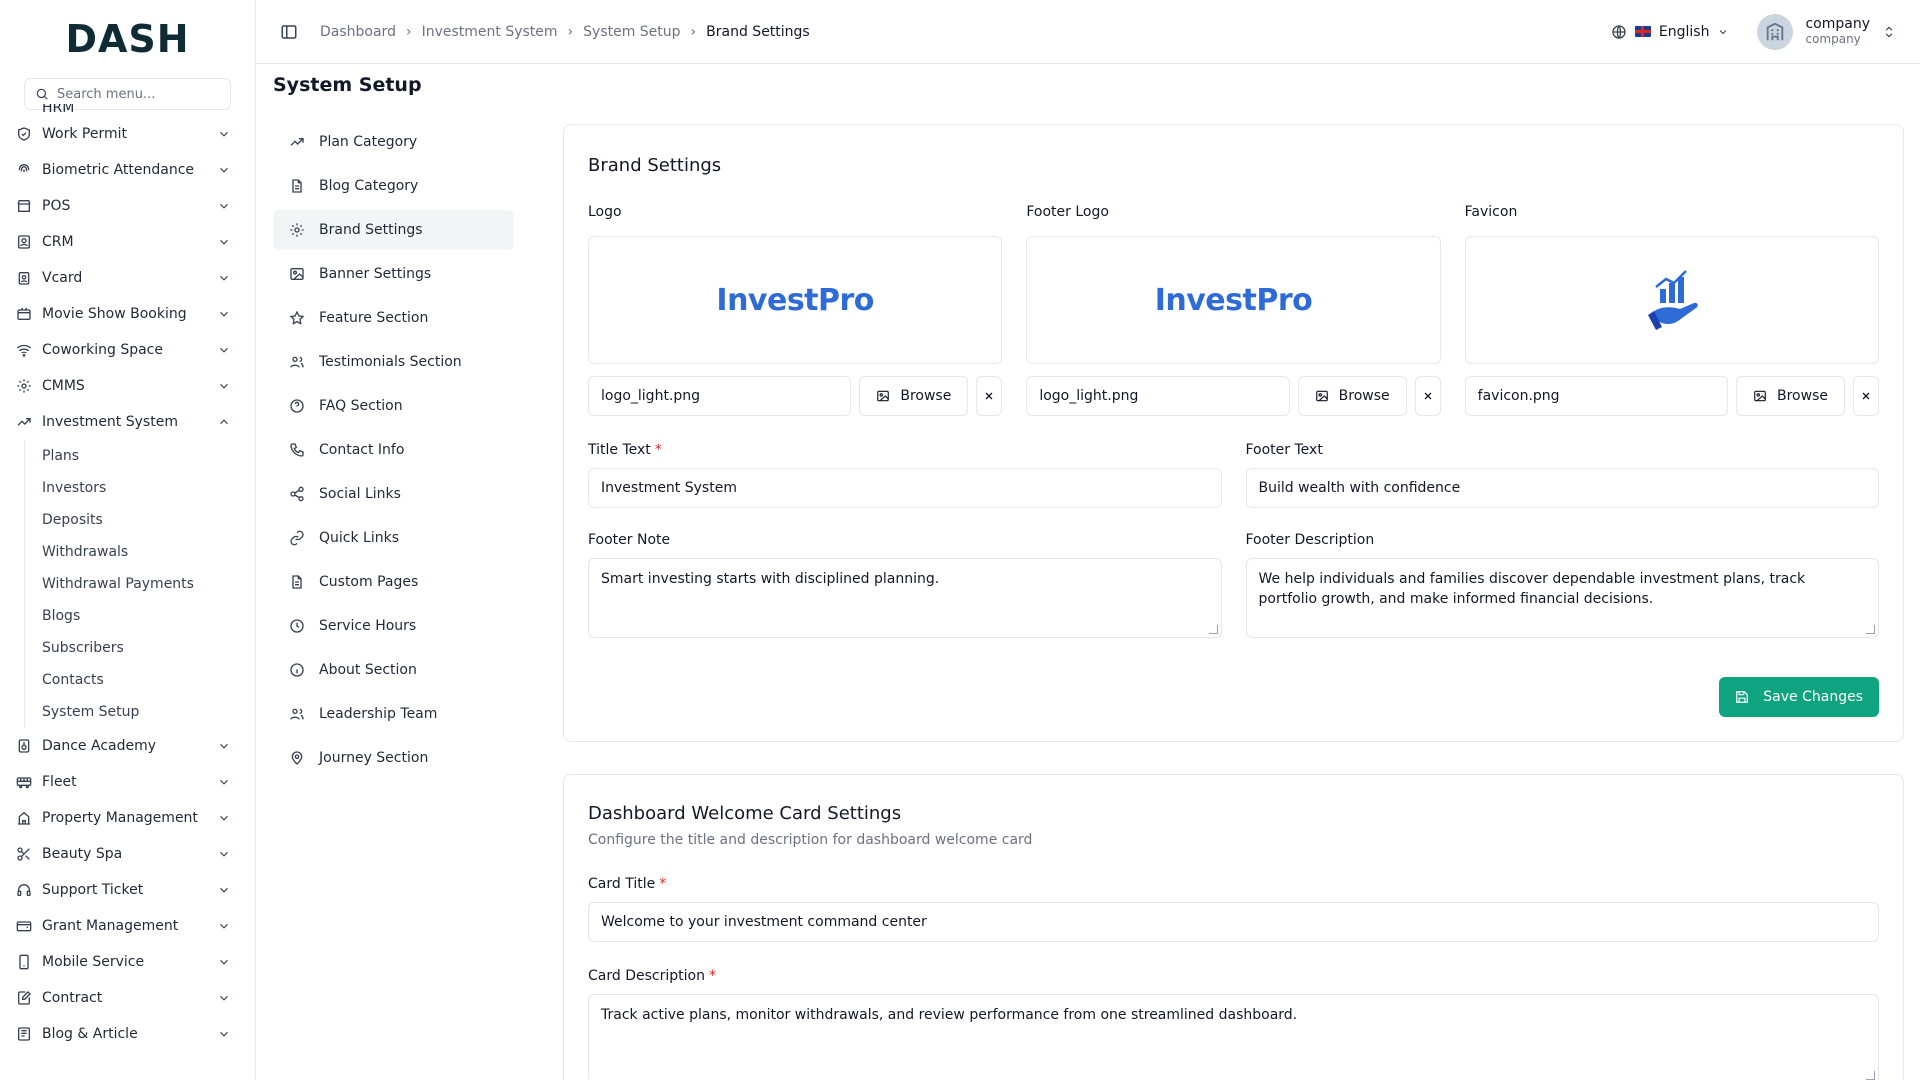  Describe the element at coordinates (148, 680) in the screenshot. I see `submenu-item-contacts: Contacts` at that location.